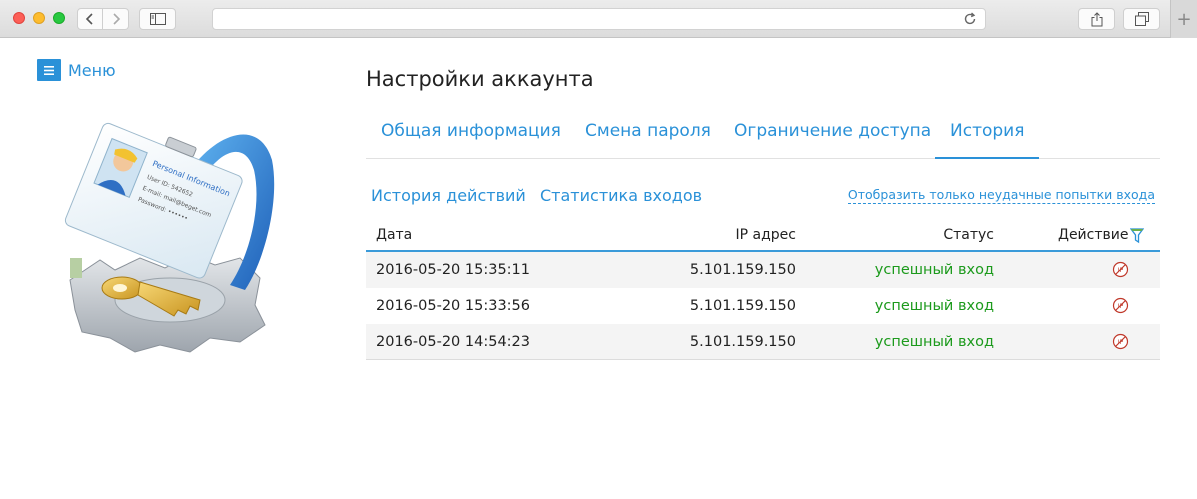 Image resolution: width=1197 pixels, height=499 pixels. I want to click on hamburger-icon, so click(49, 70).